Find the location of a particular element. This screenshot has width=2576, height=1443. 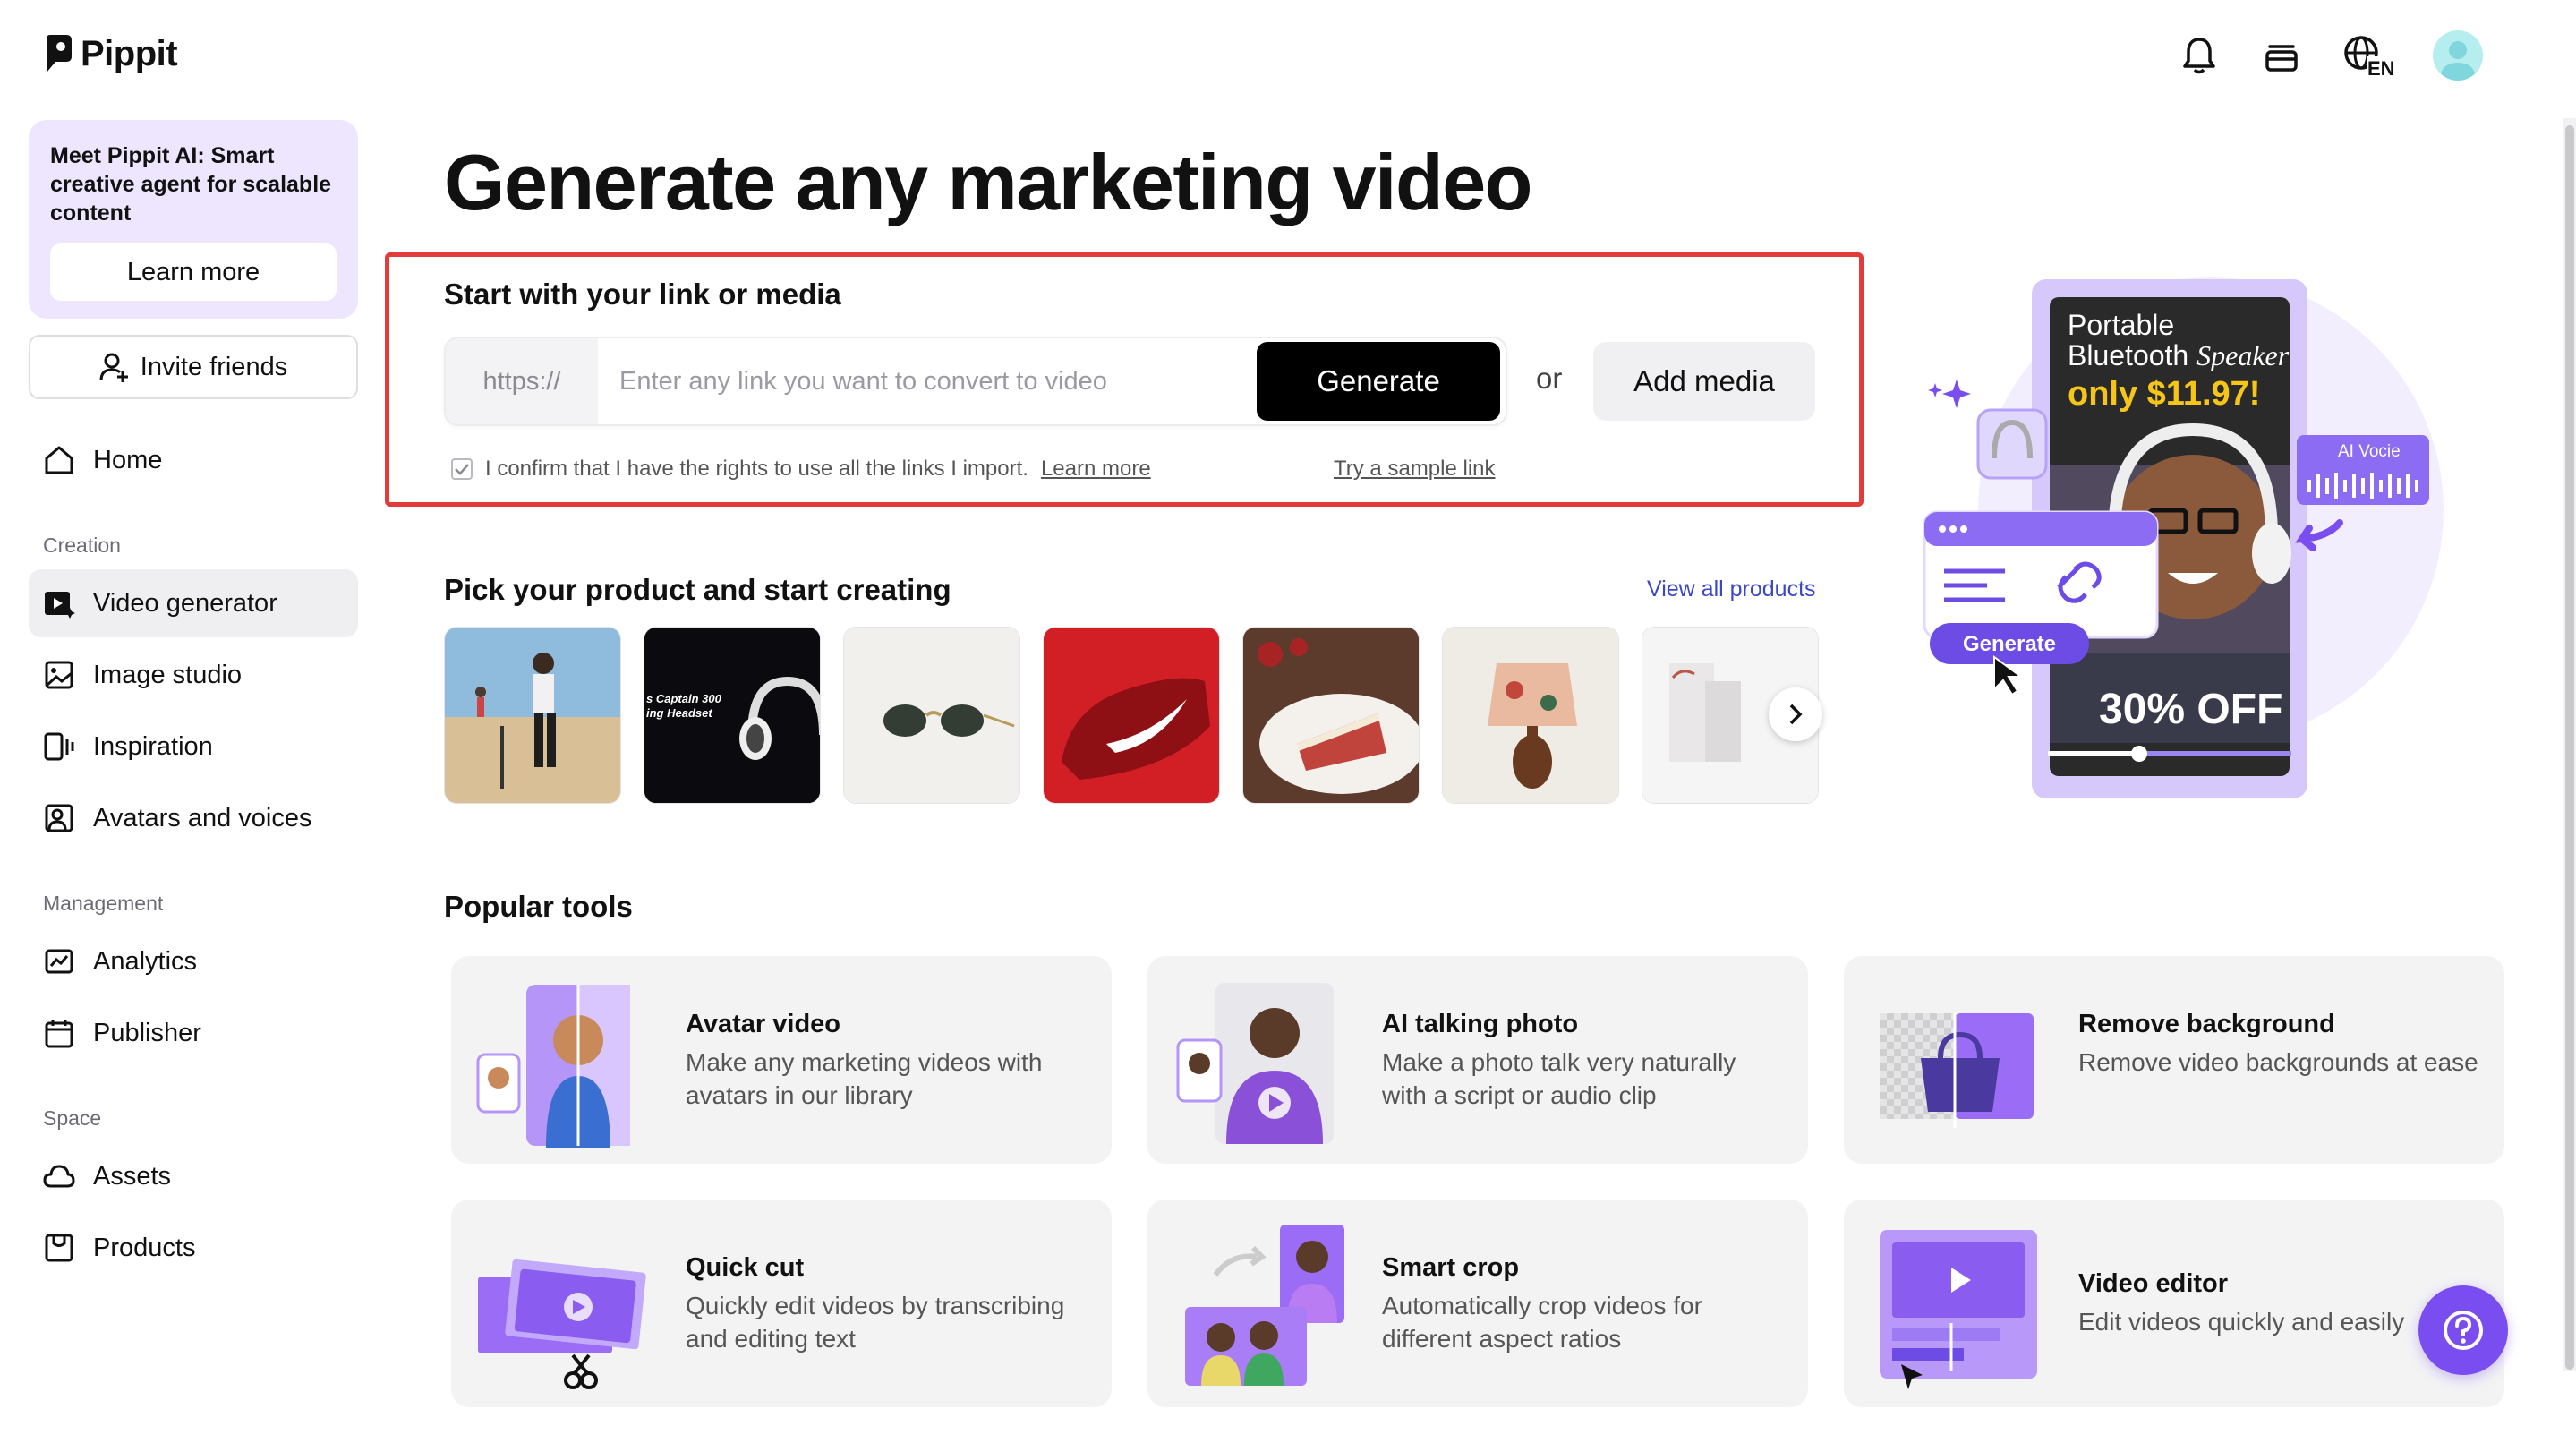

view-all-products-link: View all products is located at coordinates (1731, 589).